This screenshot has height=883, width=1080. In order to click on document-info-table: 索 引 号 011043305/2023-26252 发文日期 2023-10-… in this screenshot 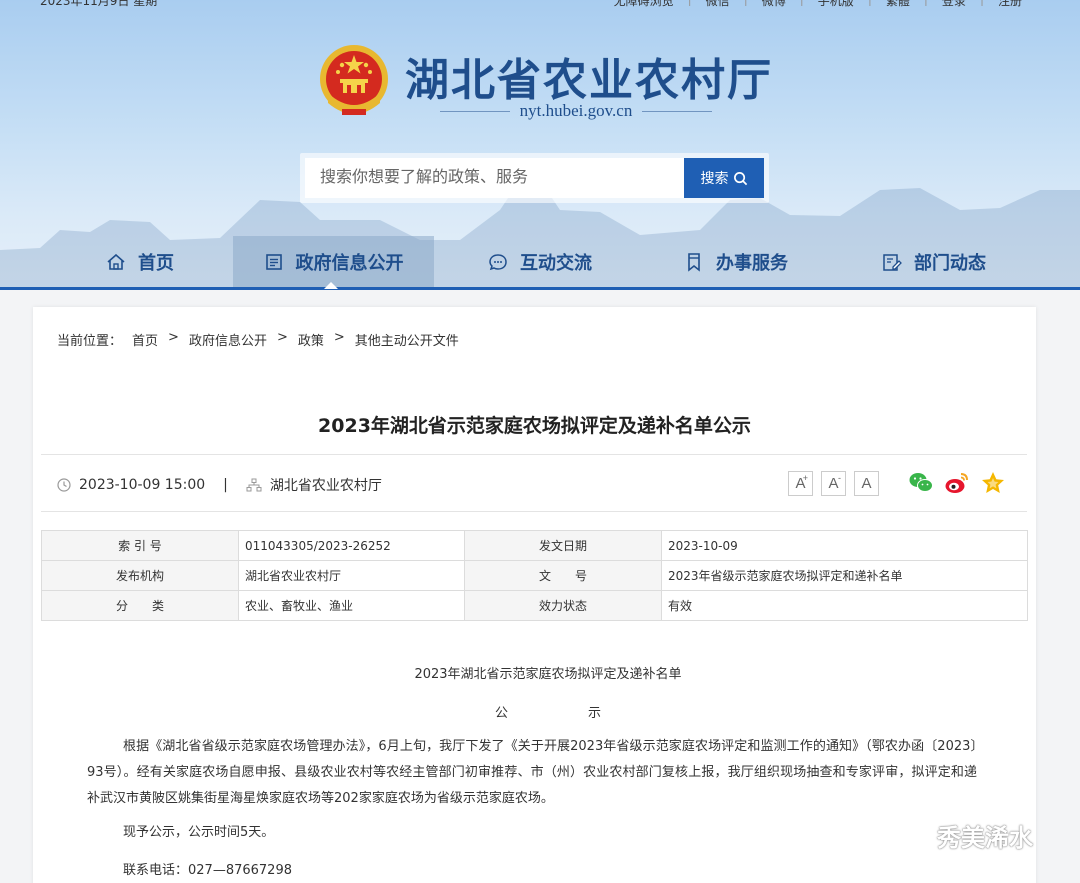, I will do `click(534, 575)`.